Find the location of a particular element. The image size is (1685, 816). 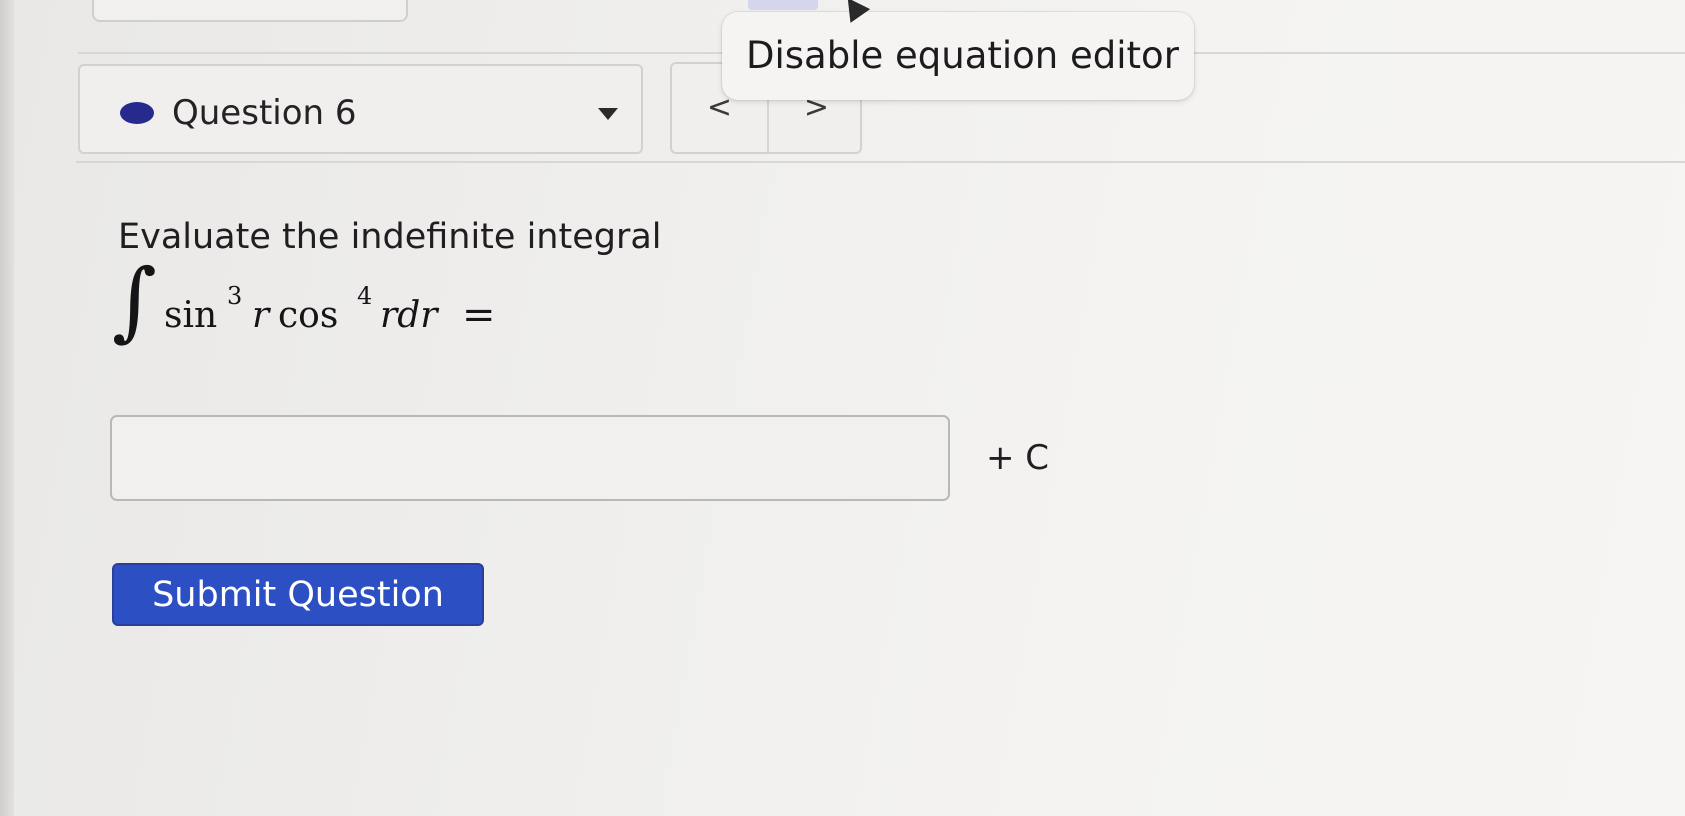

equals-sign: = is located at coordinates (479, 315).